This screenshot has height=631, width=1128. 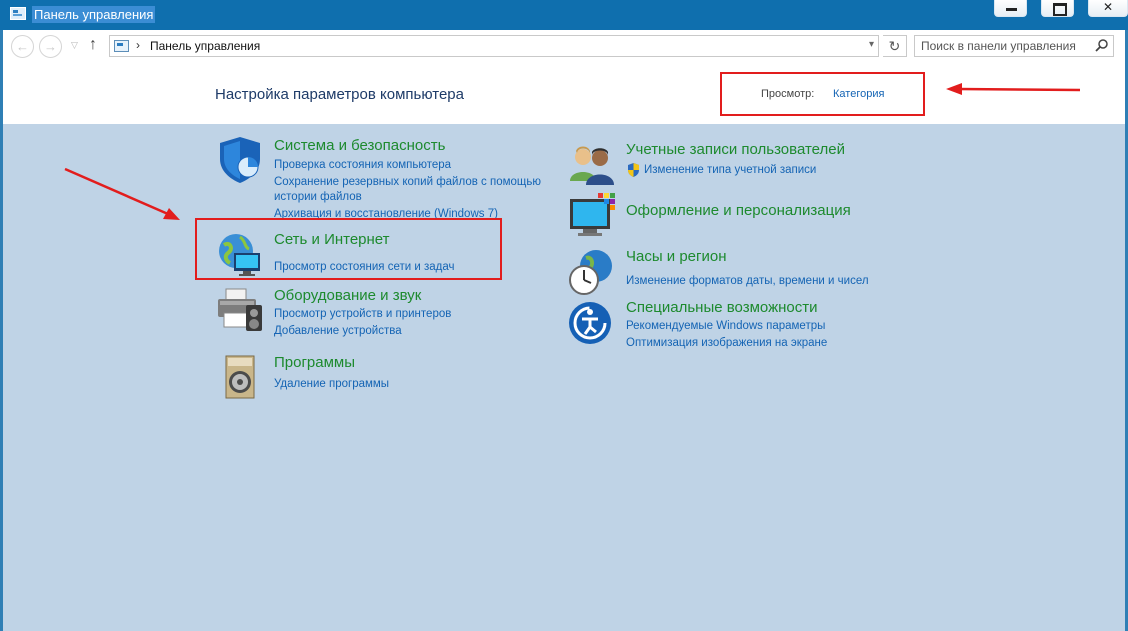 What do you see at coordinates (1010, 8) in the screenshot?
I see `minimize-button` at bounding box center [1010, 8].